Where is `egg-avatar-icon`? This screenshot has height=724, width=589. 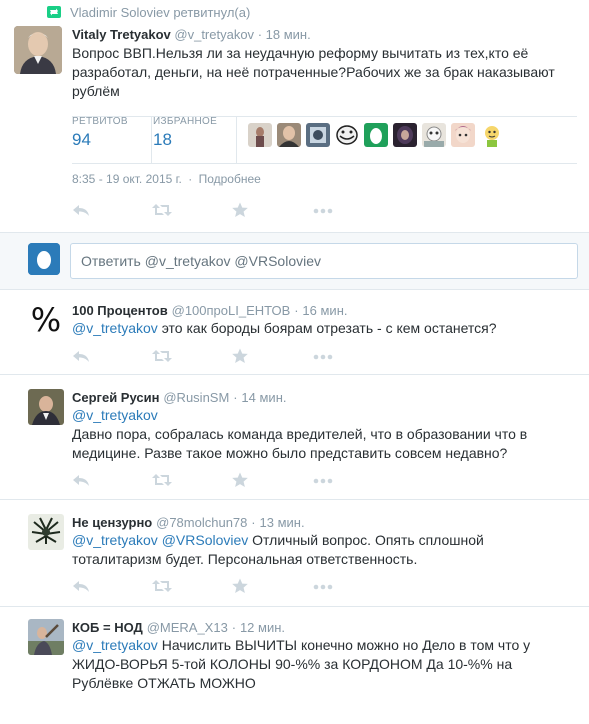 egg-avatar-icon is located at coordinates (44, 259).